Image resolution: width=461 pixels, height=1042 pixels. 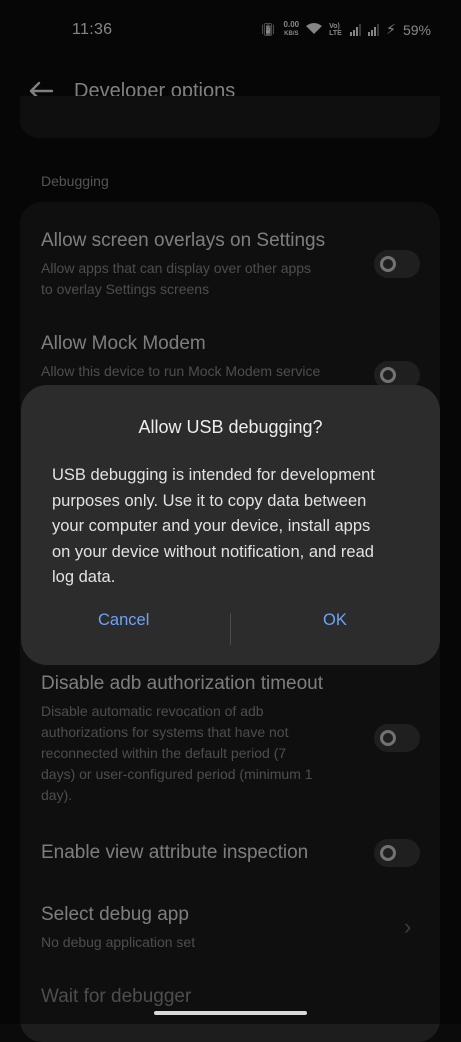 I want to click on net-speed-unit: KB/S, so click(x=291, y=34).